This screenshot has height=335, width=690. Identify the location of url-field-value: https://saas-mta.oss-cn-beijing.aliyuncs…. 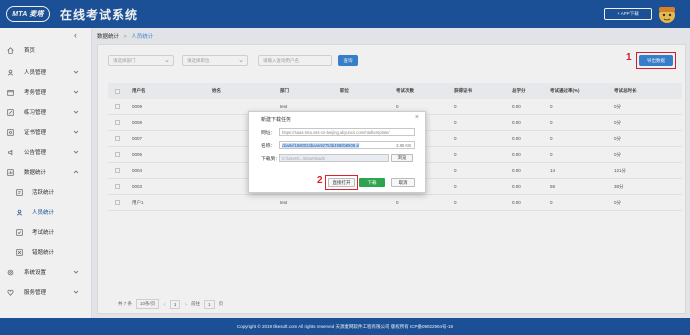
(336, 132).